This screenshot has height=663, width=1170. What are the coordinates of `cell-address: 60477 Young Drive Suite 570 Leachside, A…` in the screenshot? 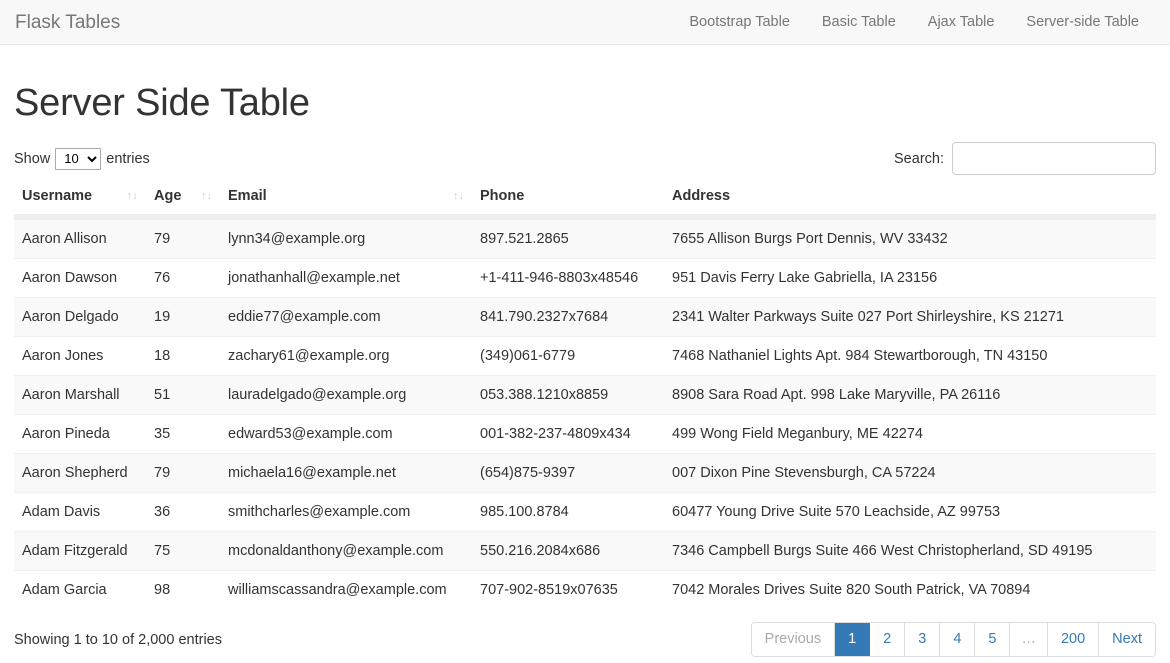 It's located at (910, 511).